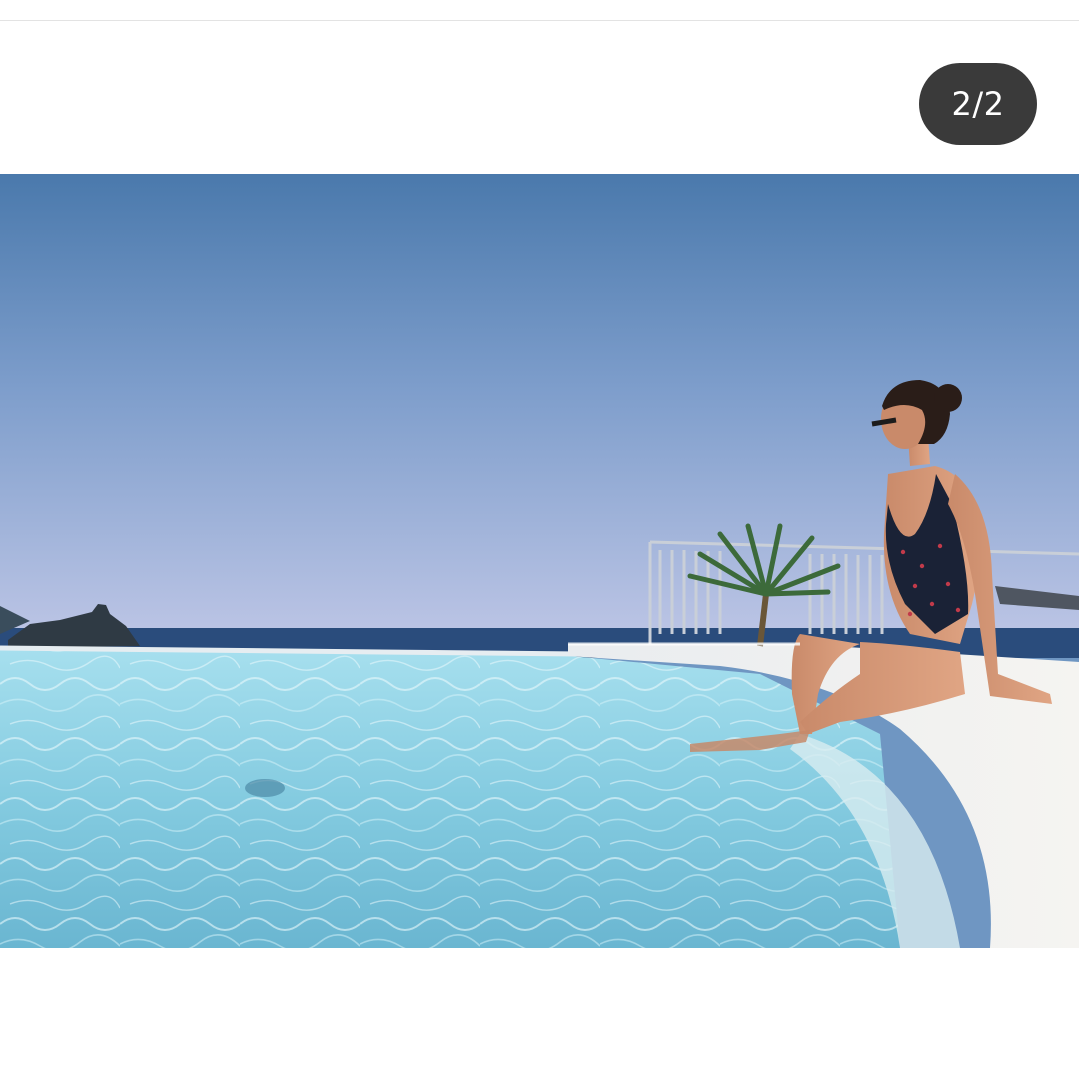 The image size is (1079, 1079). I want to click on top-divider, so click(539, 20).